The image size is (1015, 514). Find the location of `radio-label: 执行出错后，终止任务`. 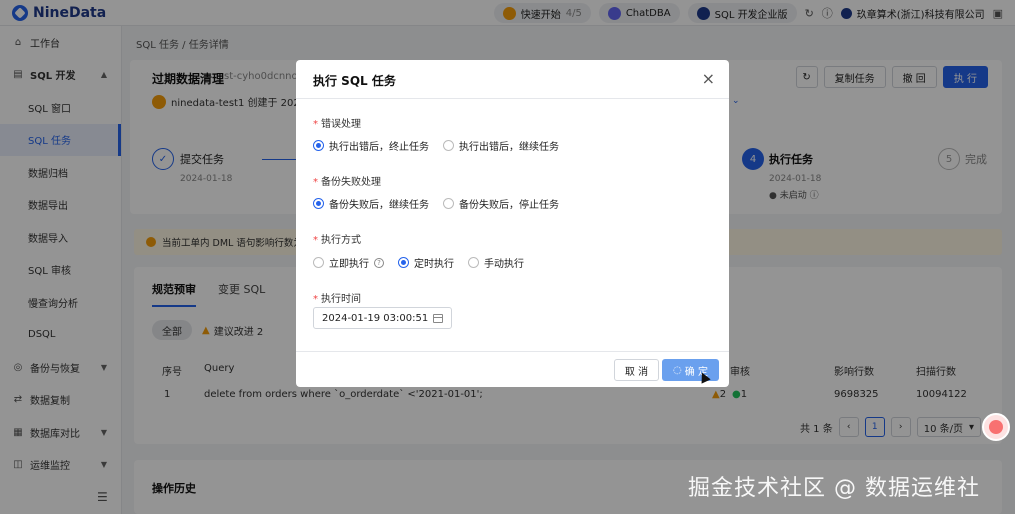

radio-label: 执行出错后，终止任务 is located at coordinates (379, 147).